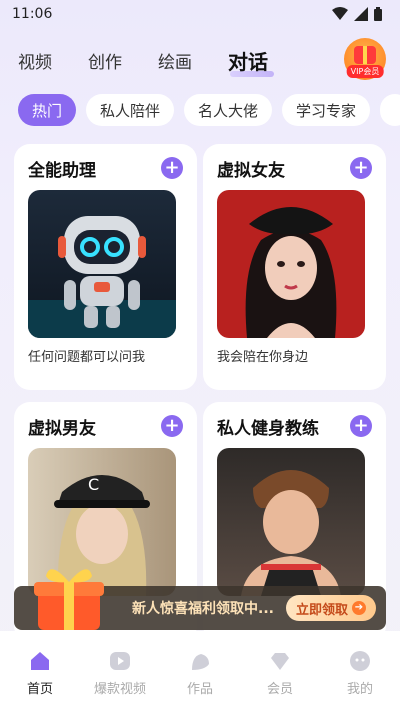  I want to click on nav-label: 爆款视频, so click(119, 689).